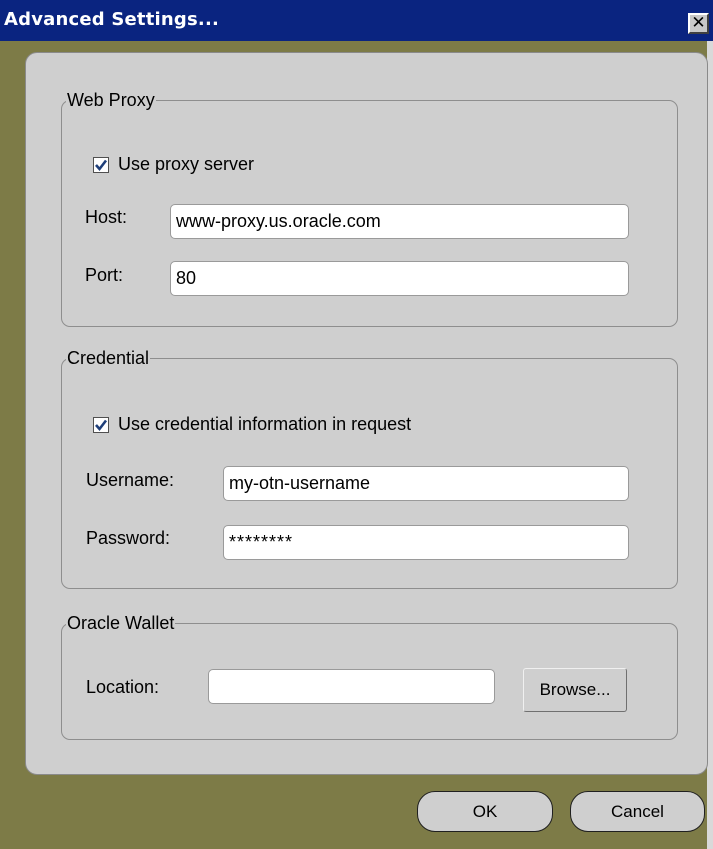 Image resolution: width=713 pixels, height=849 pixels. What do you see at coordinates (637, 811) in the screenshot?
I see `cancel-button: Cancel` at bounding box center [637, 811].